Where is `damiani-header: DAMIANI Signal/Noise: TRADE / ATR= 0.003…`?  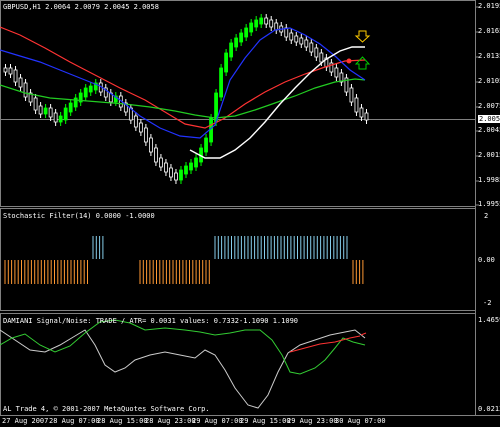
damiani-header: DAMIANI Signal/Noise: TRADE / ATR= 0.003… is located at coordinates (151, 321).